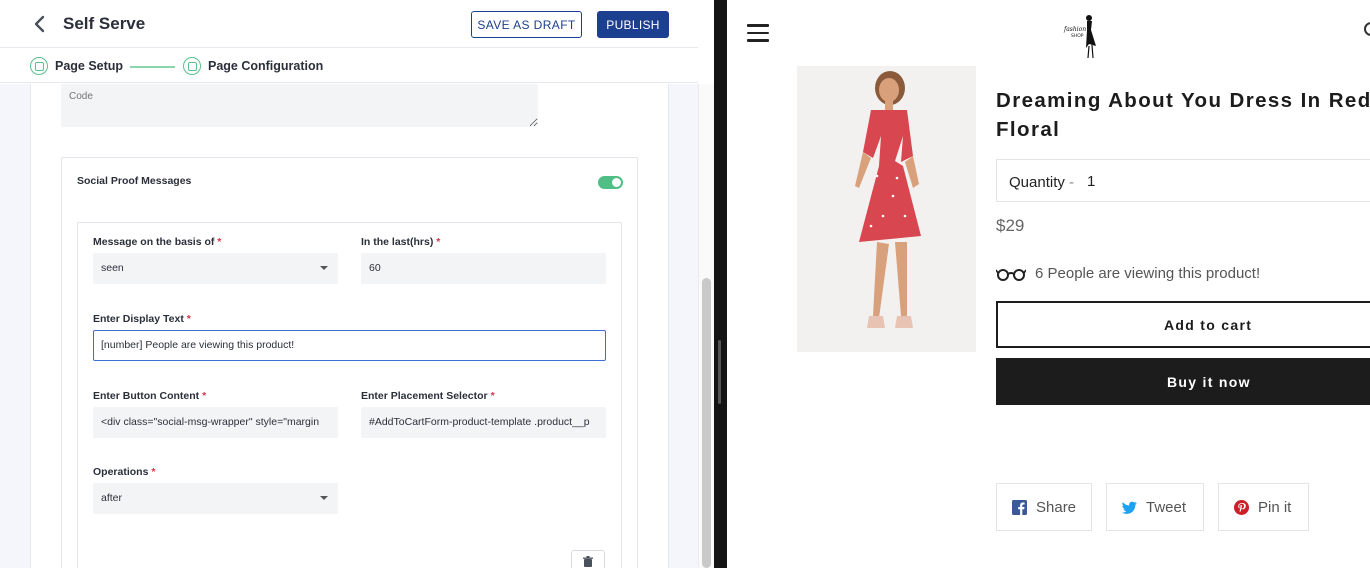 The height and width of the screenshot is (568, 1370). What do you see at coordinates (1037, 182) in the screenshot?
I see `quantity-label-text: Quantity` at bounding box center [1037, 182].